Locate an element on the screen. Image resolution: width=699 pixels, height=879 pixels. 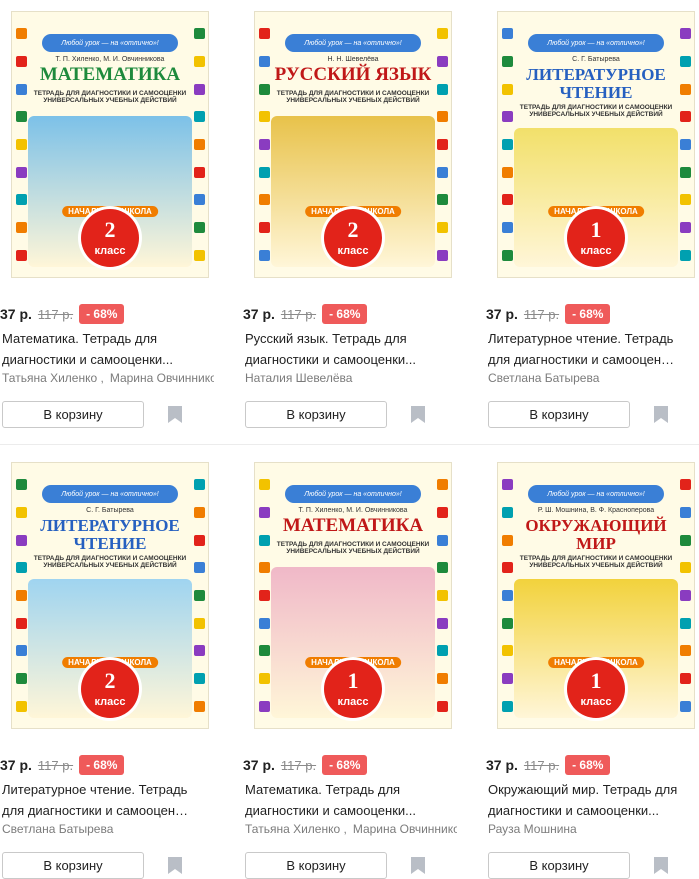
cover-grade-number: 1 is located at coordinates (596, 229).